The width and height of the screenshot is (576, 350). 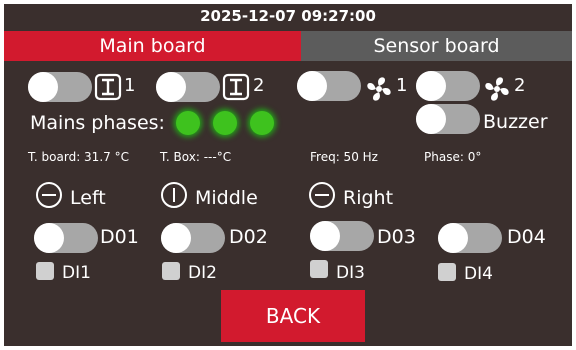 What do you see at coordinates (520, 85) in the screenshot?
I see `fan-2-number: 2` at bounding box center [520, 85].